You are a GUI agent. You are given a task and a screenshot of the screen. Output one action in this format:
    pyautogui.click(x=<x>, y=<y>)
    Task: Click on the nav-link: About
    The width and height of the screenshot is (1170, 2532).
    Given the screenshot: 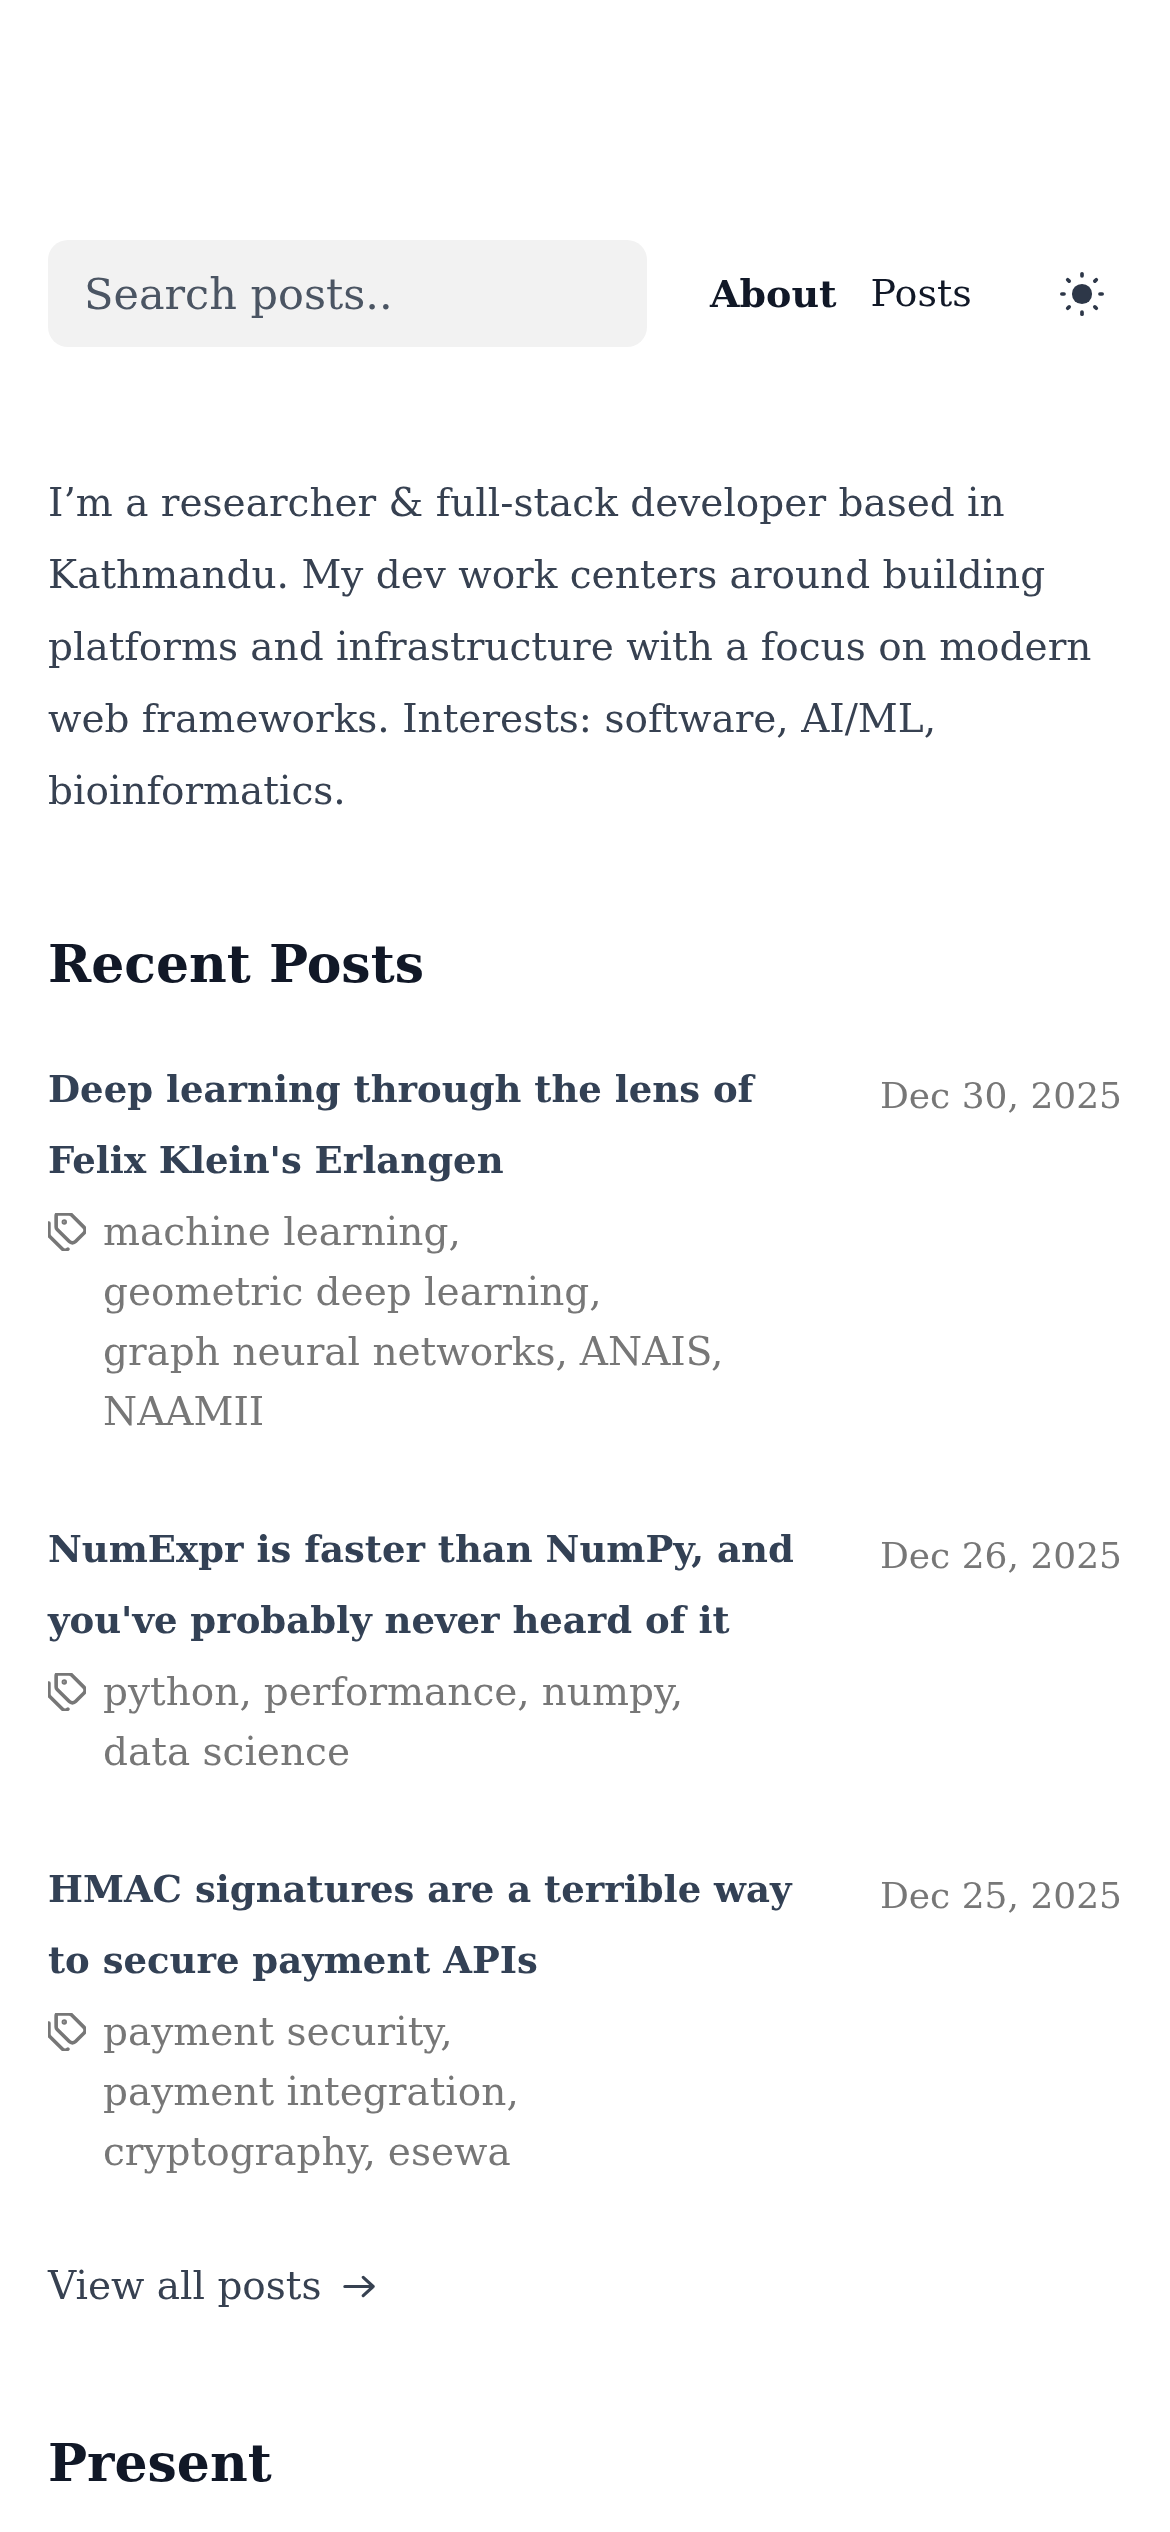 What is the action you would take?
    pyautogui.click(x=773, y=293)
    